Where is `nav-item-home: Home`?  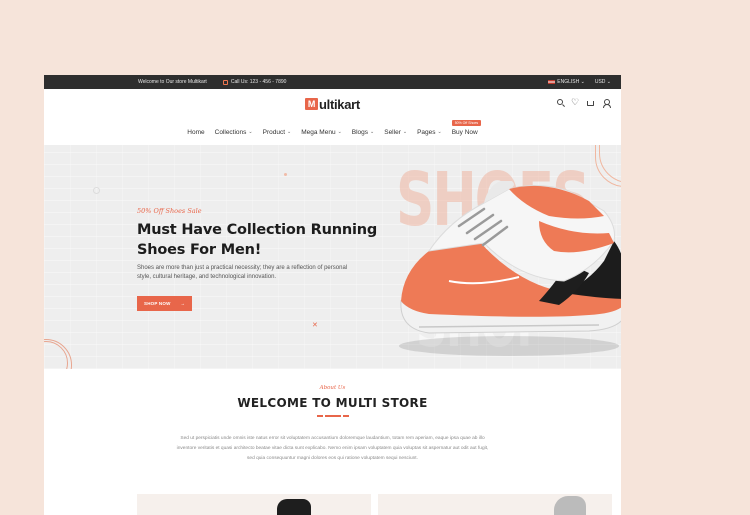 nav-item-home: Home is located at coordinates (195, 132).